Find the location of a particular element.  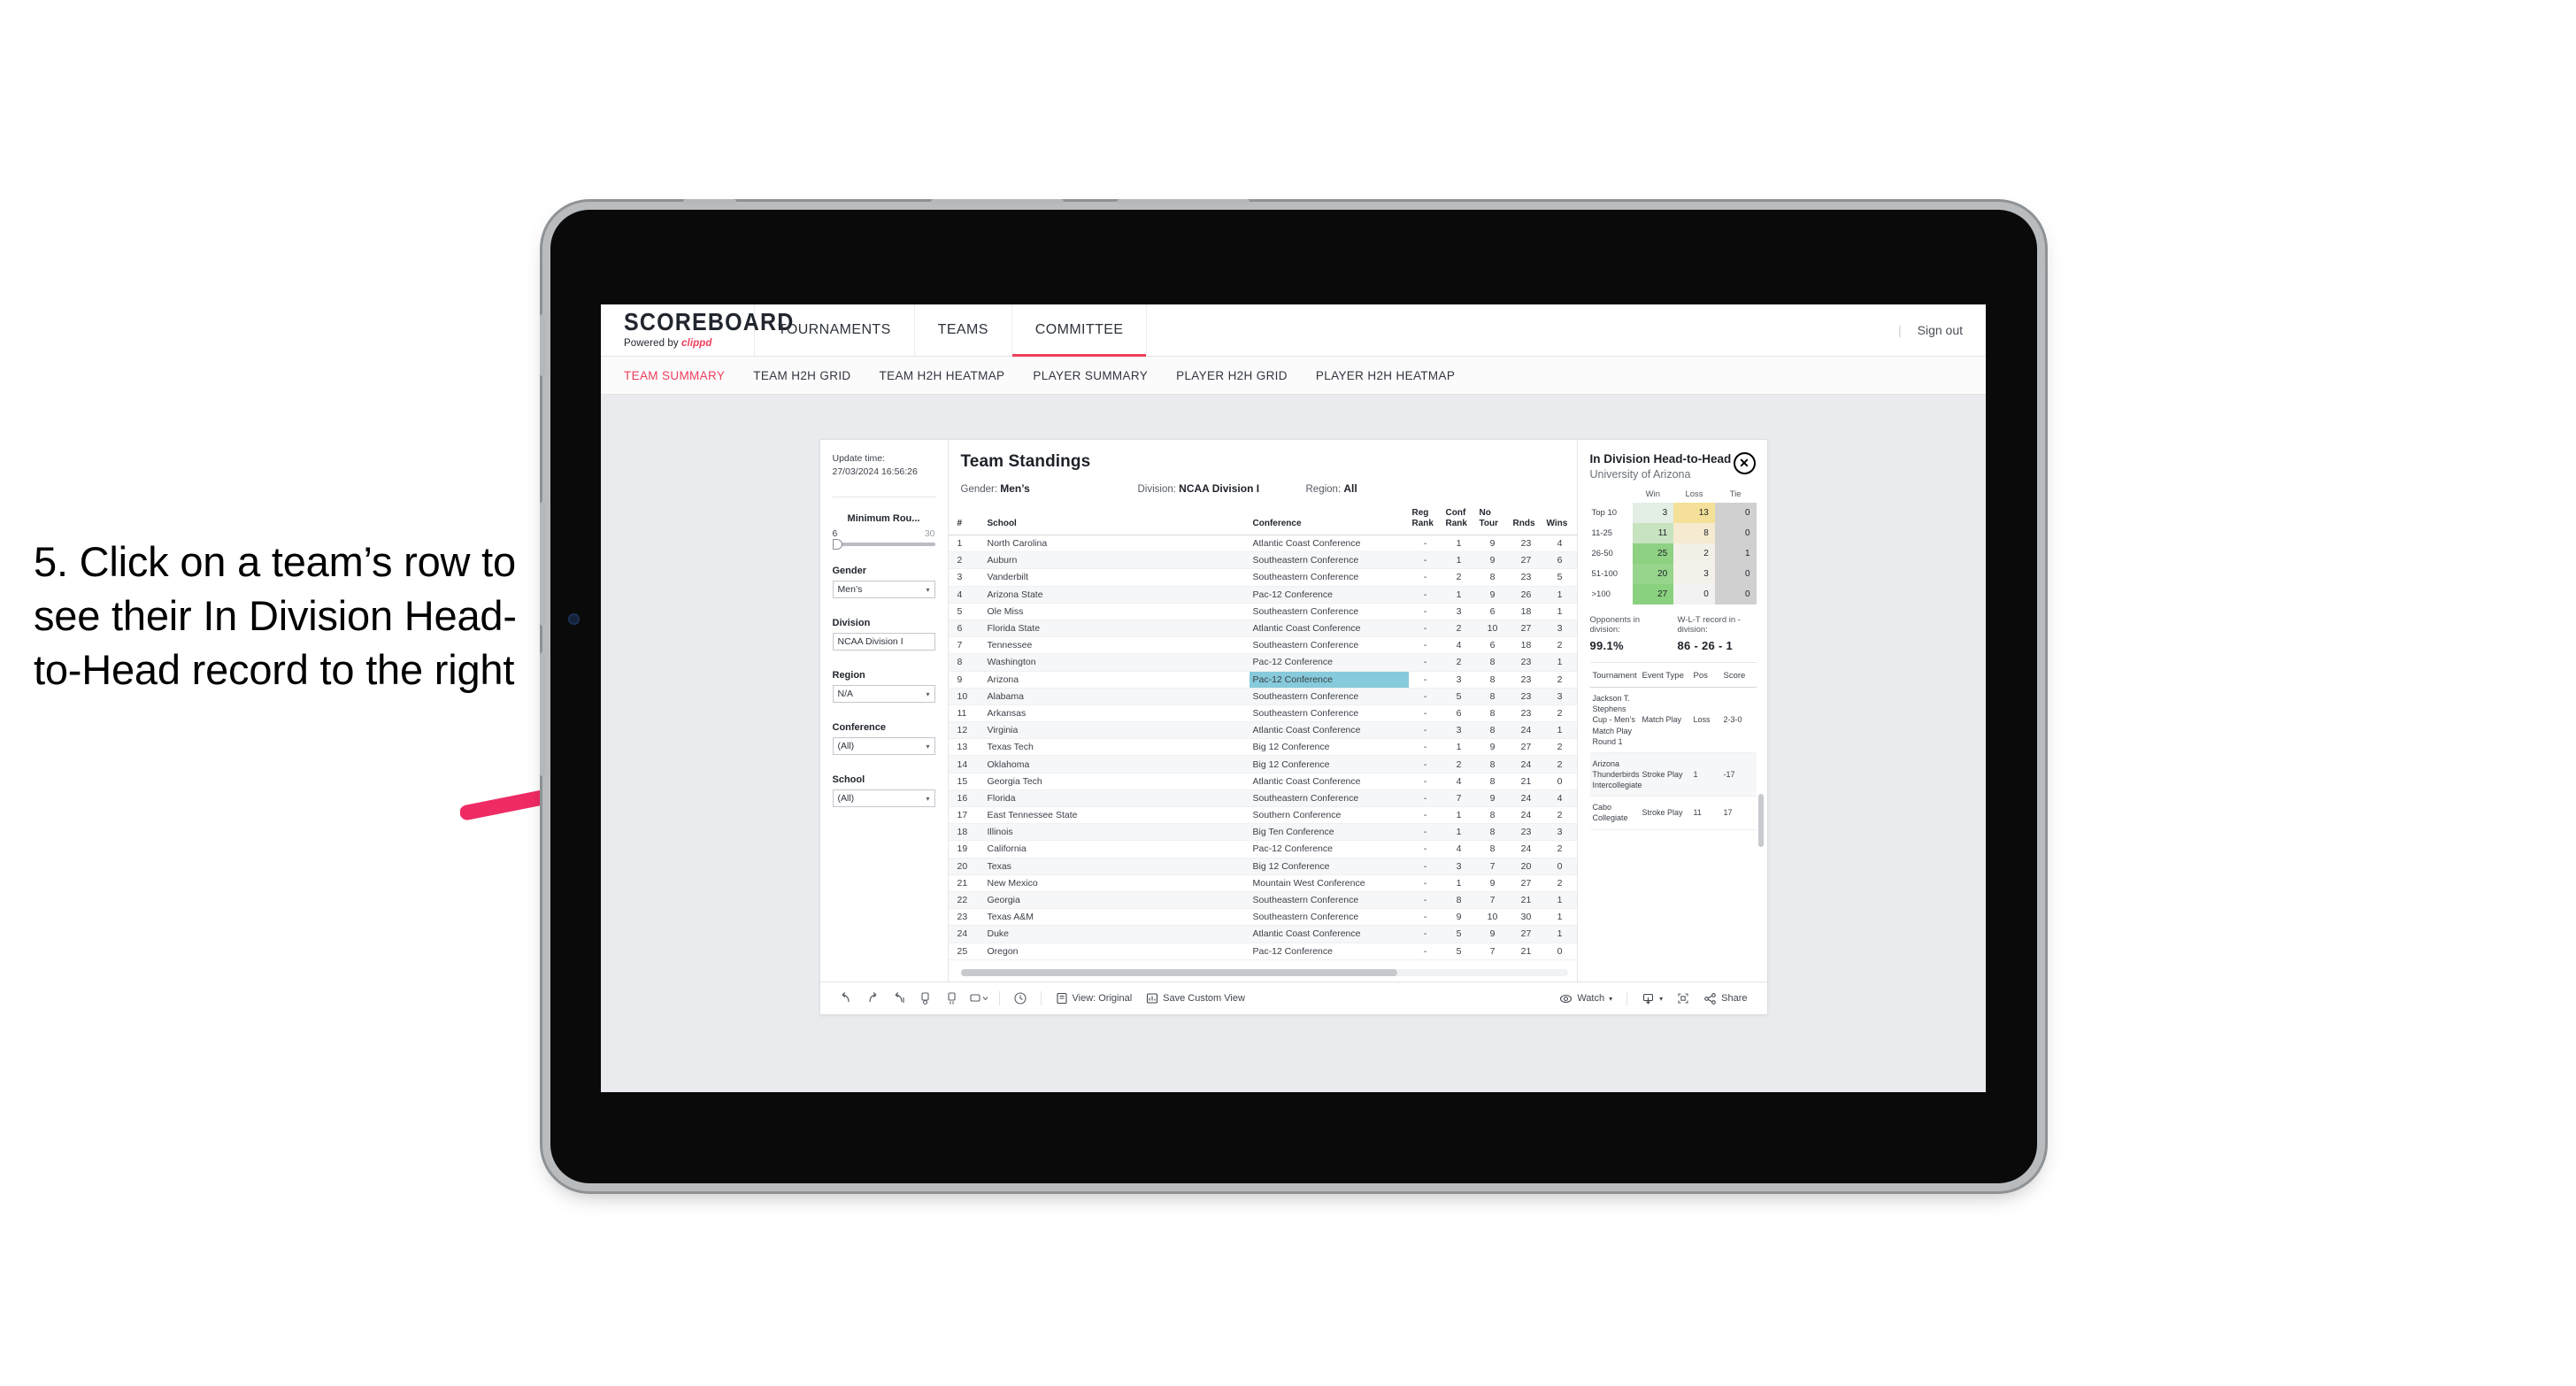

table-row: 16 Florida Southeastern Conference -7 9 24 4 is located at coordinates (1262, 798).